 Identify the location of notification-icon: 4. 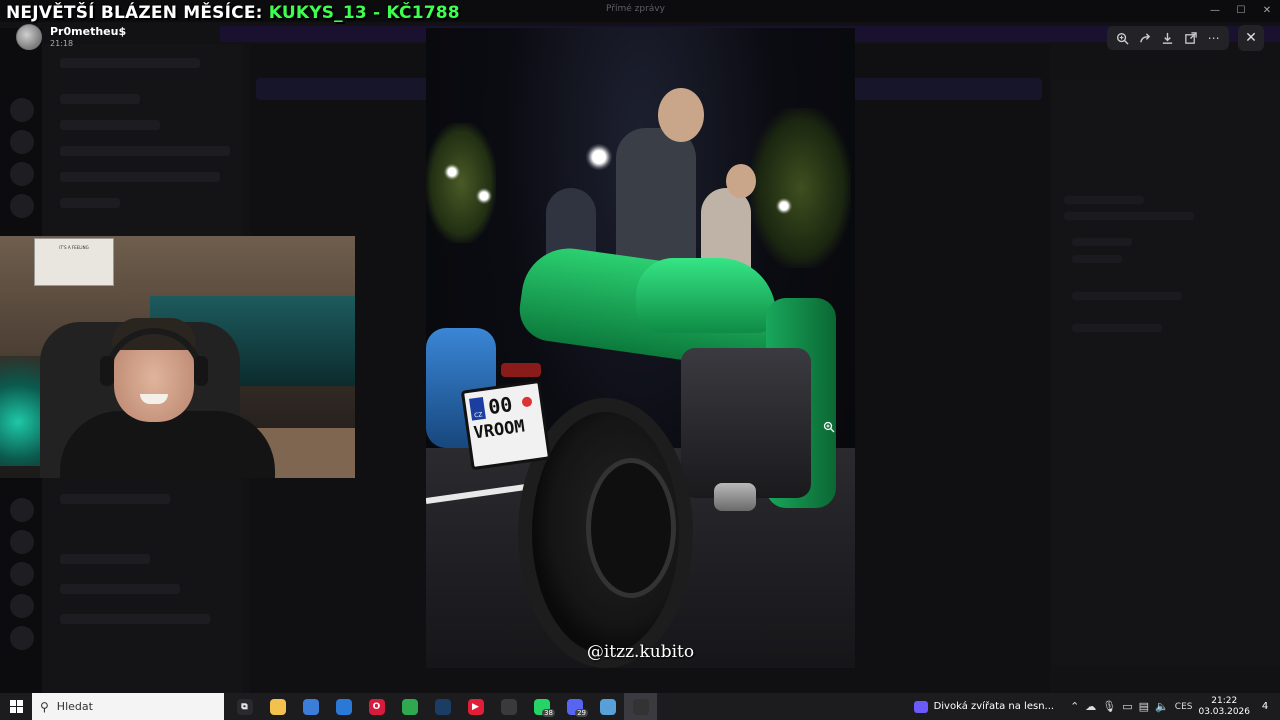
(1265, 707).